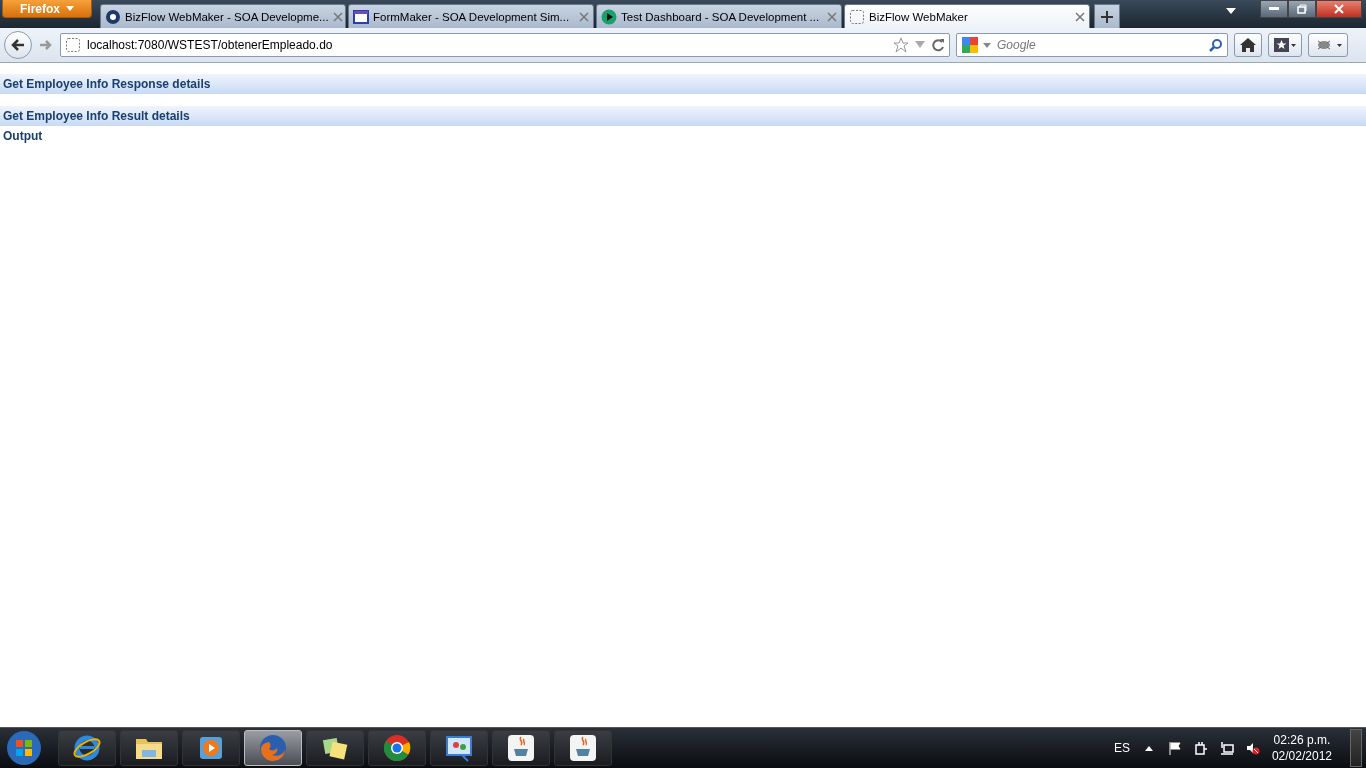 The width and height of the screenshot is (1366, 768). I want to click on easel-picture-icon, so click(459, 748).